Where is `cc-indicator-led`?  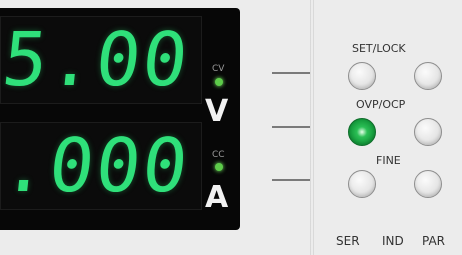 cc-indicator-led is located at coordinates (219, 167).